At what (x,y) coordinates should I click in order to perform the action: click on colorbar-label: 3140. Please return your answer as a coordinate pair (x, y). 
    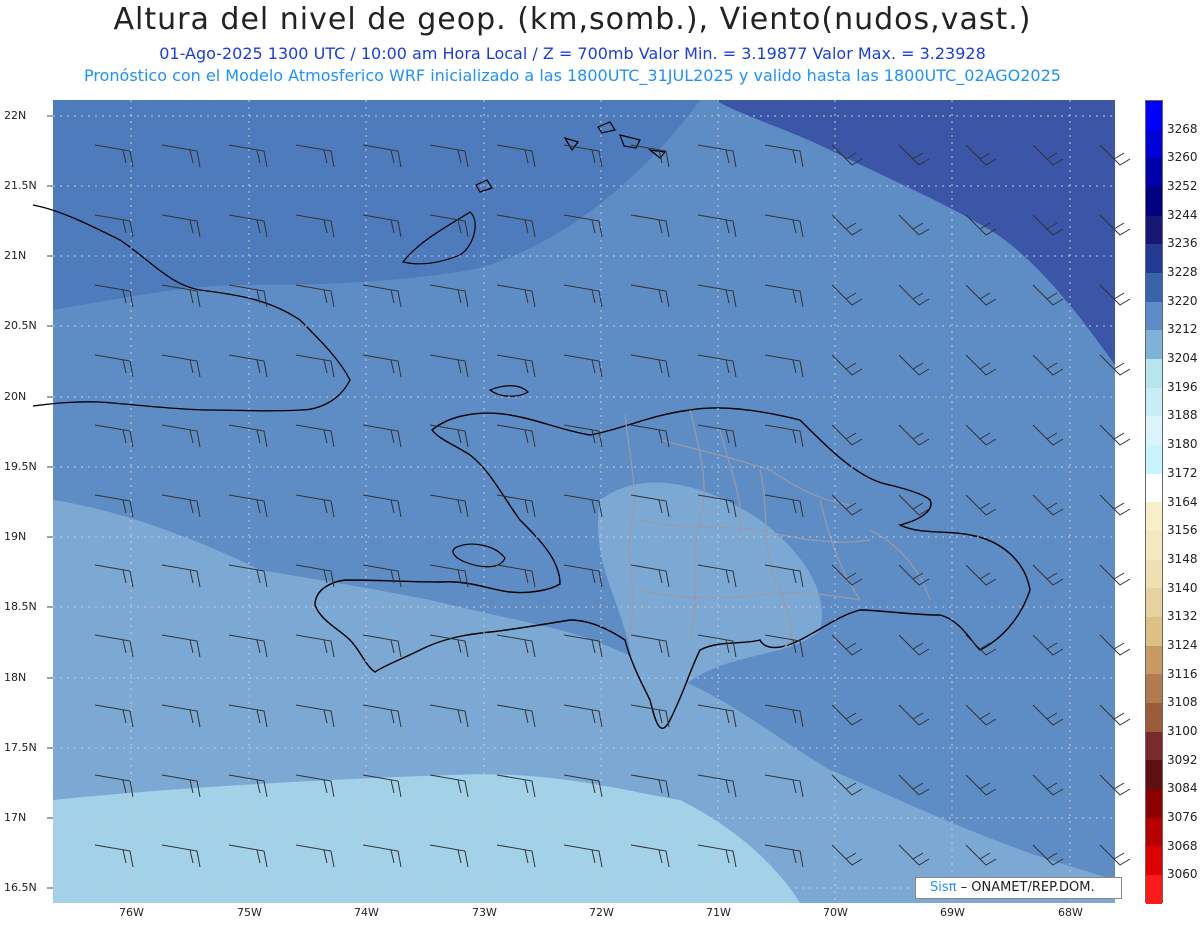
    Looking at the image, I should click on (1182, 587).